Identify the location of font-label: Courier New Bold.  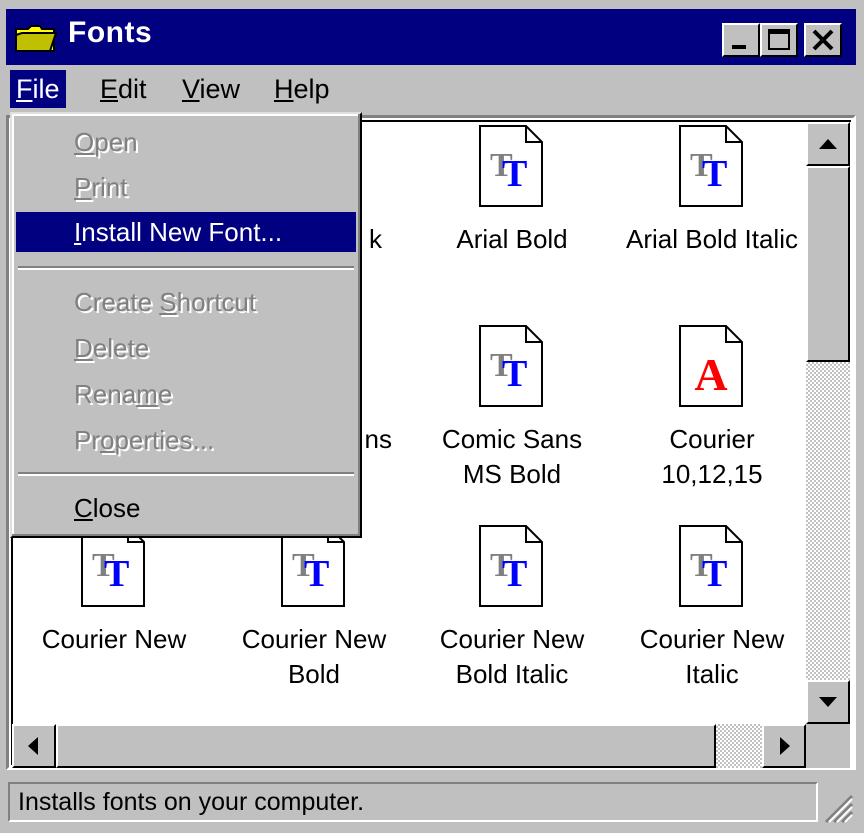
(314, 657).